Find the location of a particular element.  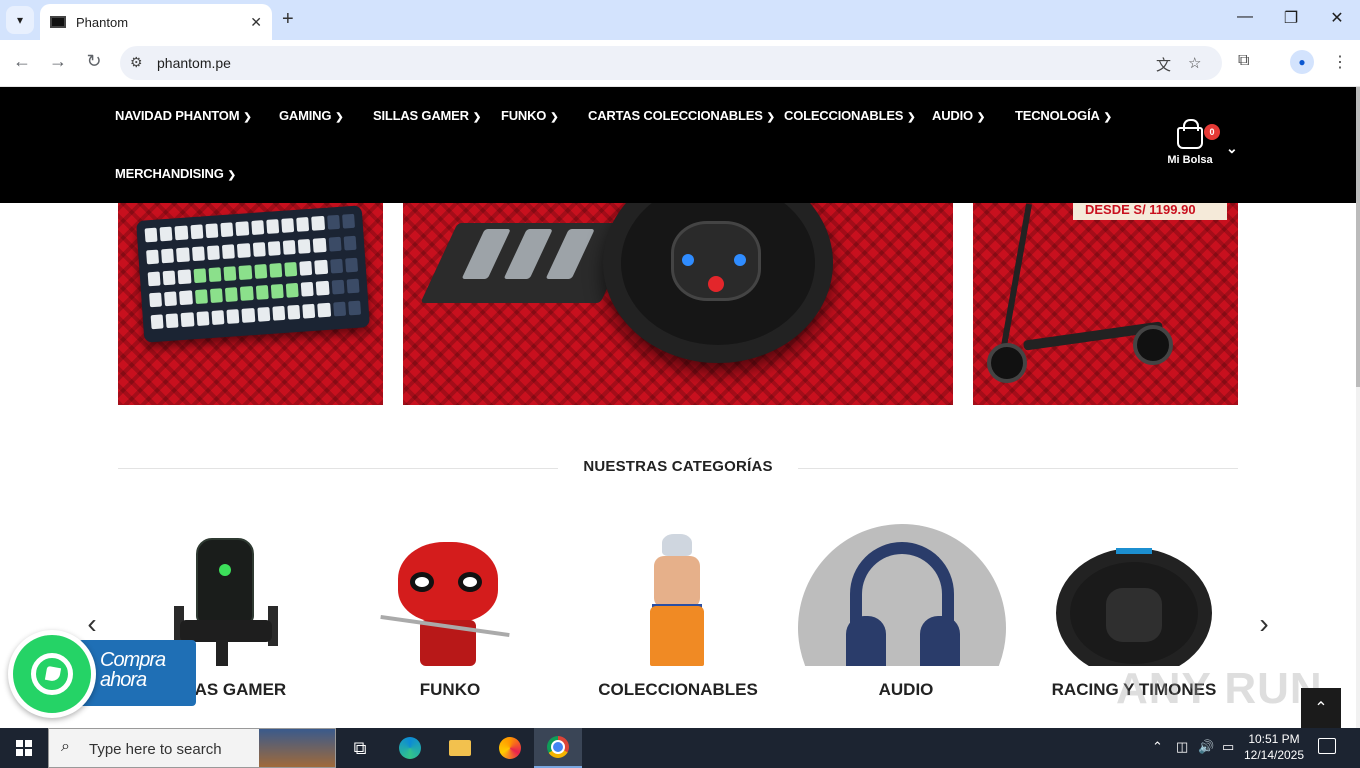

scrollbar-thumb is located at coordinates (1358, 237).